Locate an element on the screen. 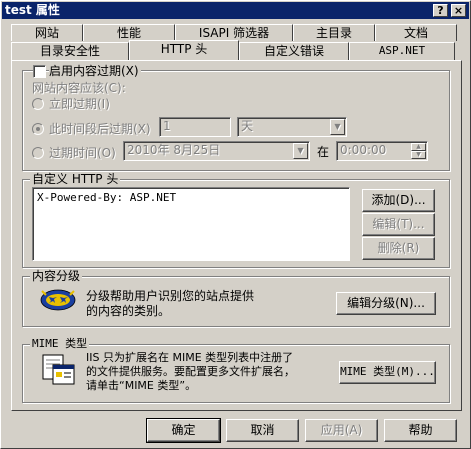 This screenshot has height=449, width=471. expire-on-time-value: 0:00:00 is located at coordinates (363, 150).